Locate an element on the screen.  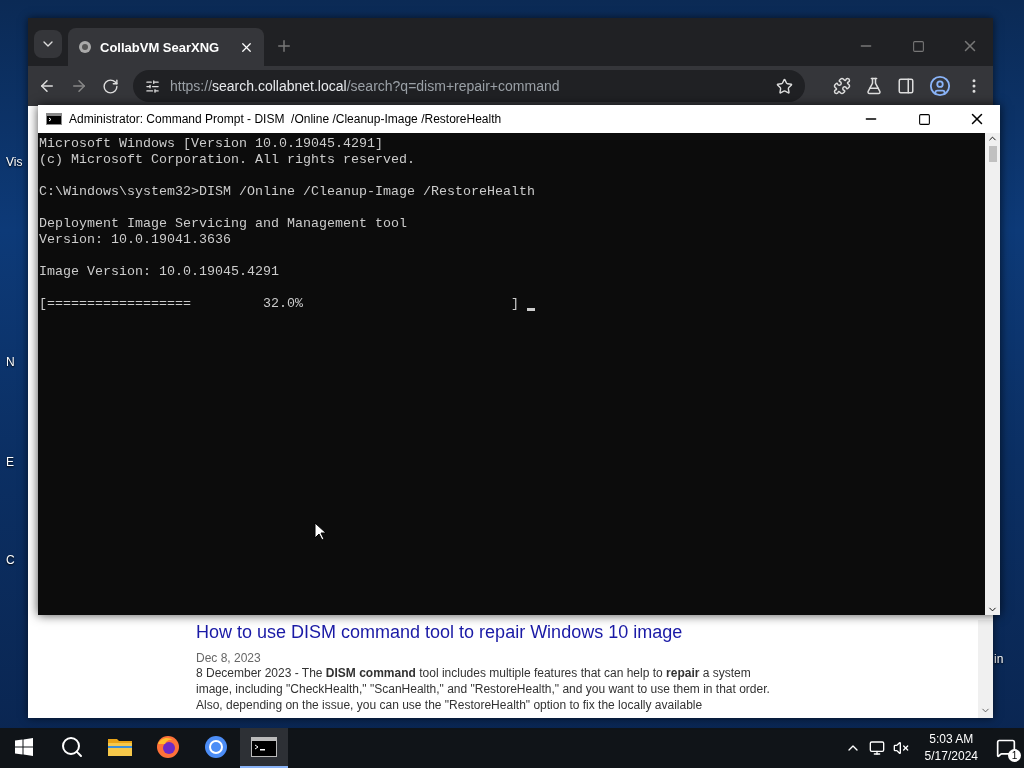
console-line: Version: 10.0.19041.3636 is located at coordinates (135, 240).